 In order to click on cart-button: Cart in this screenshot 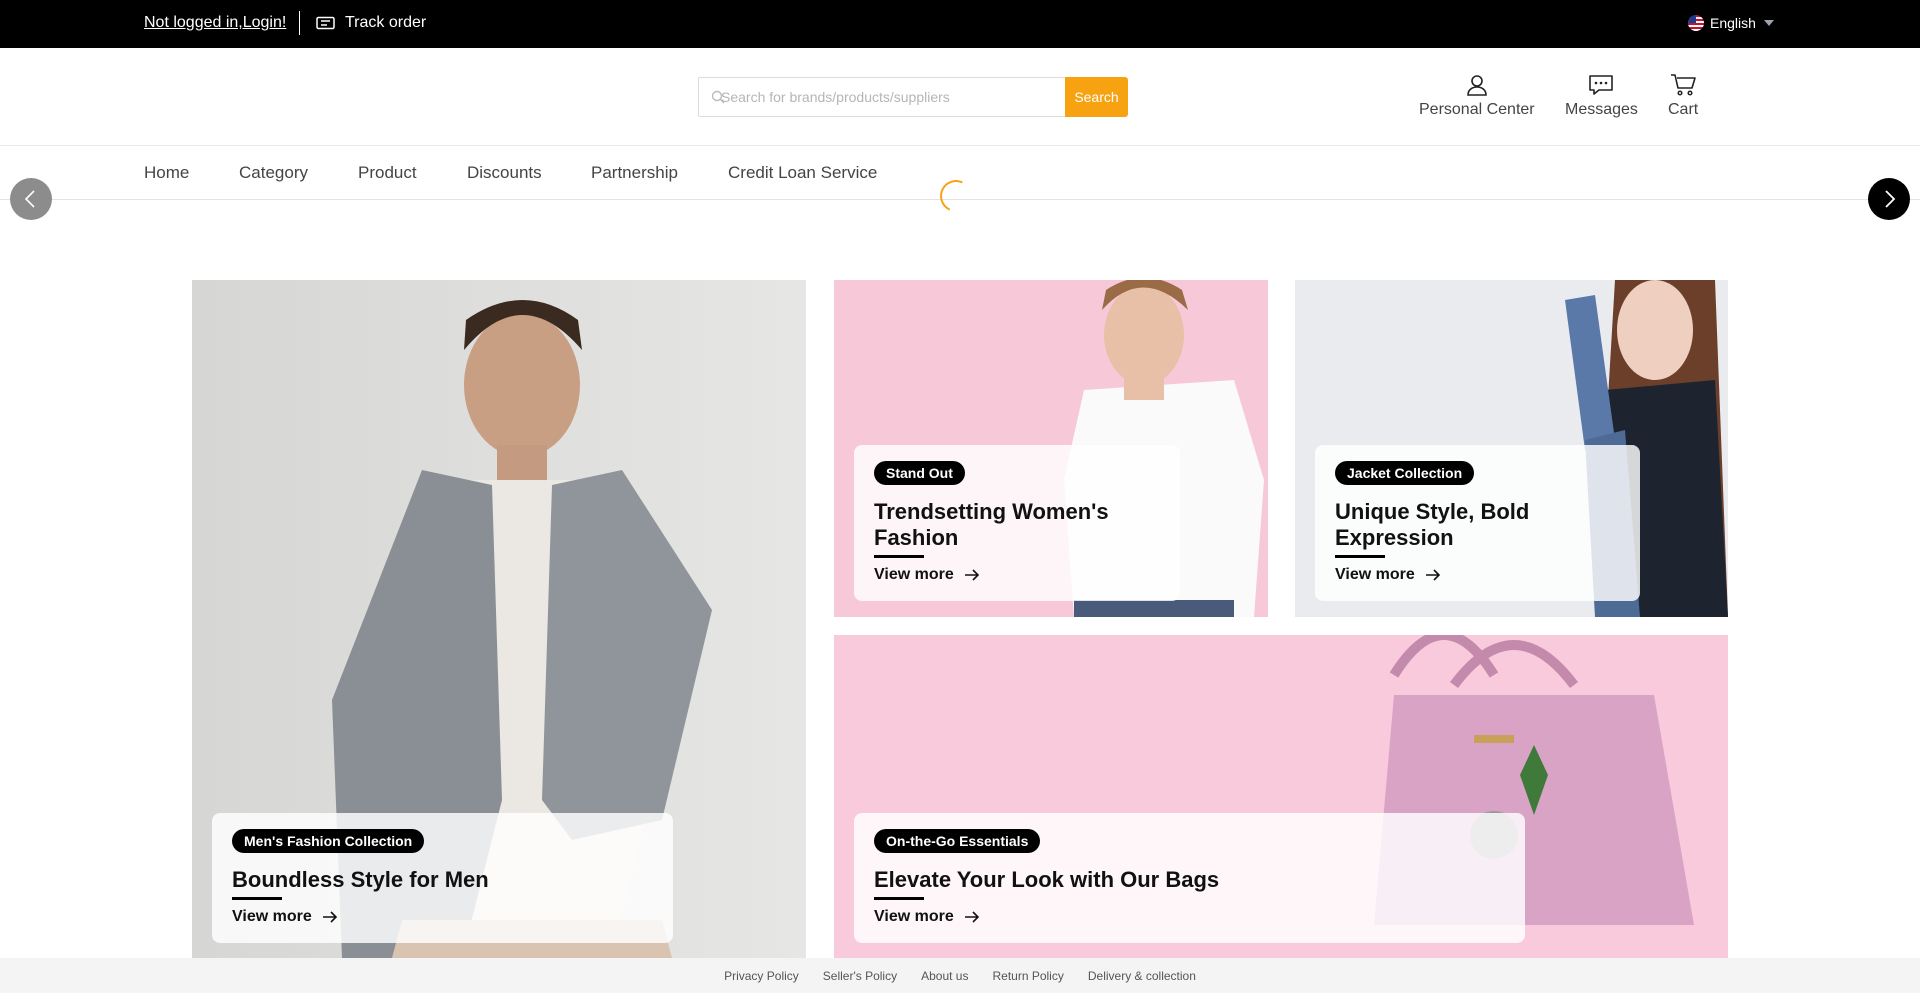, I will do `click(1683, 96)`.